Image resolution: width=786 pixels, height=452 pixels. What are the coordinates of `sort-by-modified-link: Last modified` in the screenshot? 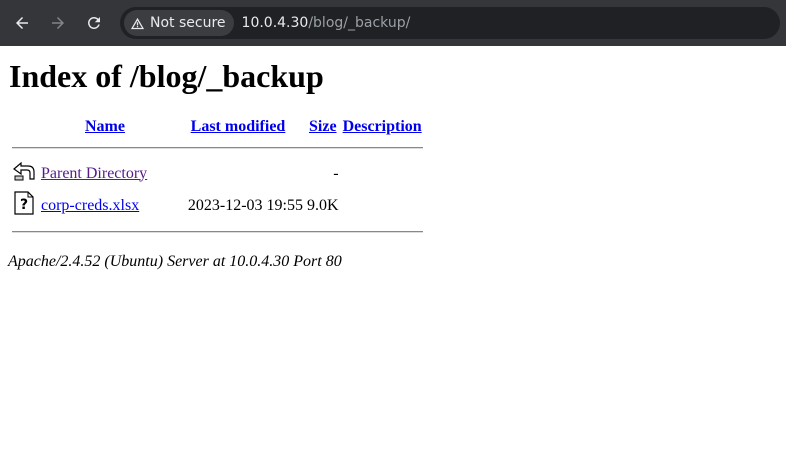 It's located at (238, 126).